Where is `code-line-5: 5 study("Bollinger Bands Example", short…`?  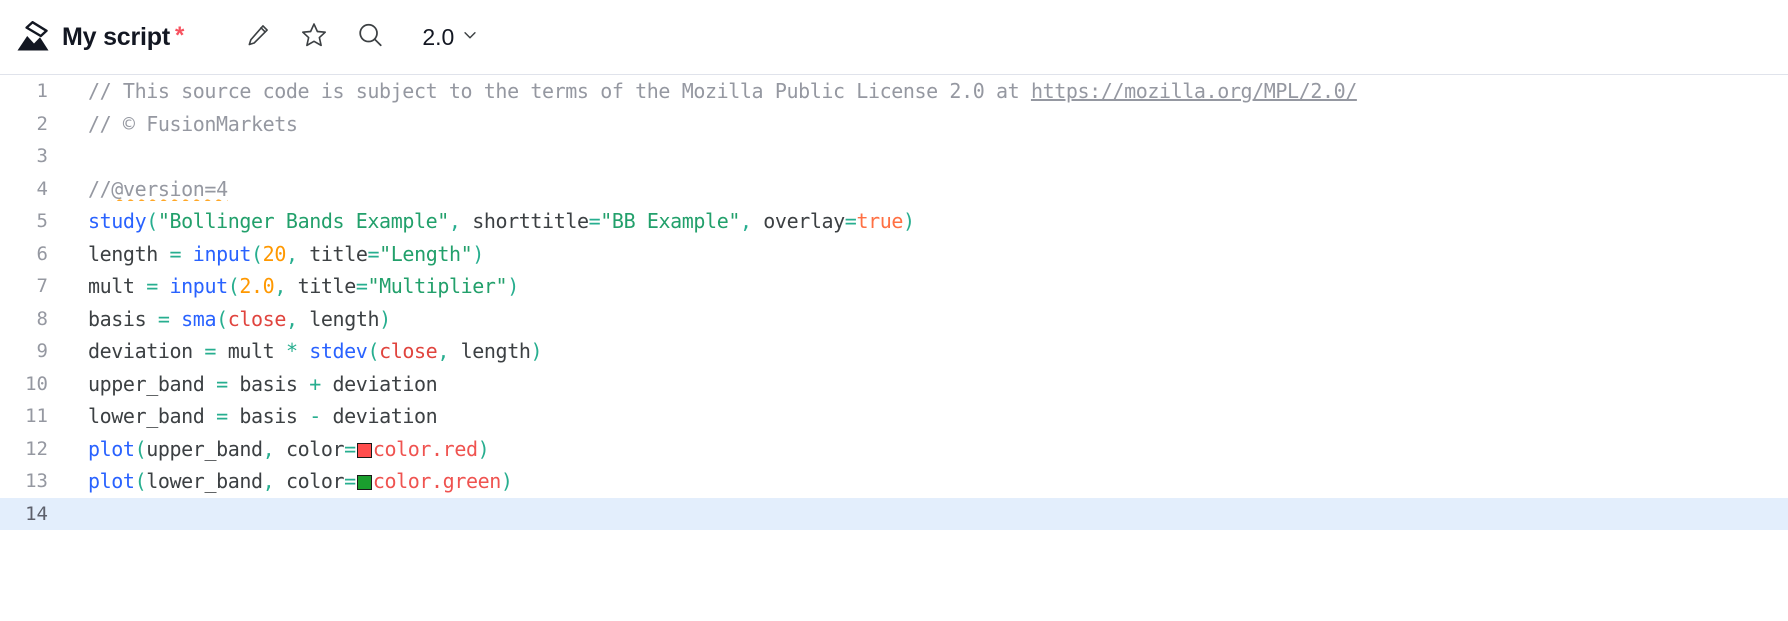
code-line-5: 5 study("Bollinger Bands Example", short… is located at coordinates (894, 221).